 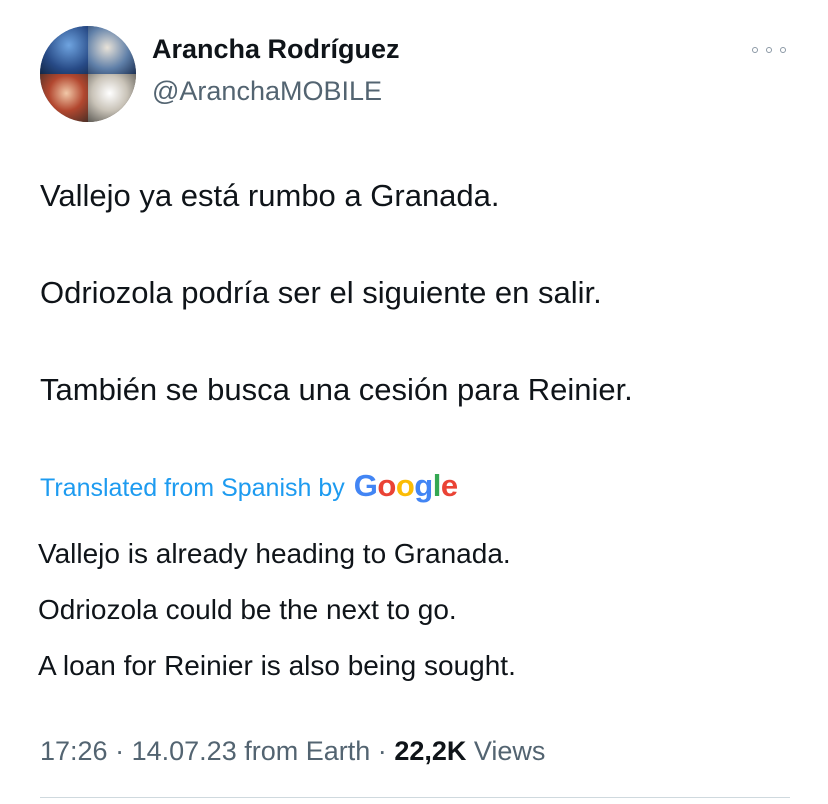 What do you see at coordinates (276, 49) in the screenshot?
I see `author-display-name: Arancha Rodríguez` at bounding box center [276, 49].